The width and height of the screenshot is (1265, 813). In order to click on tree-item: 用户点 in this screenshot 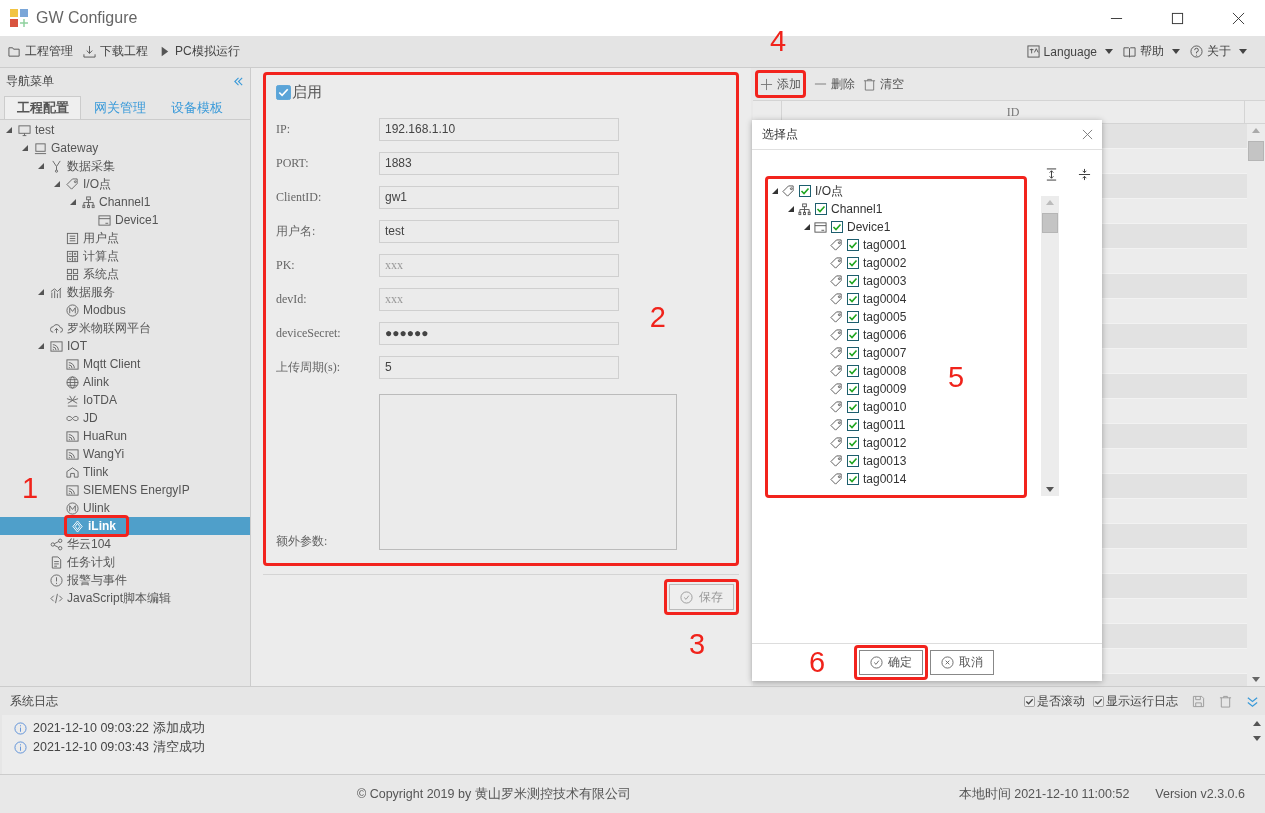, I will do `click(86, 238)`.